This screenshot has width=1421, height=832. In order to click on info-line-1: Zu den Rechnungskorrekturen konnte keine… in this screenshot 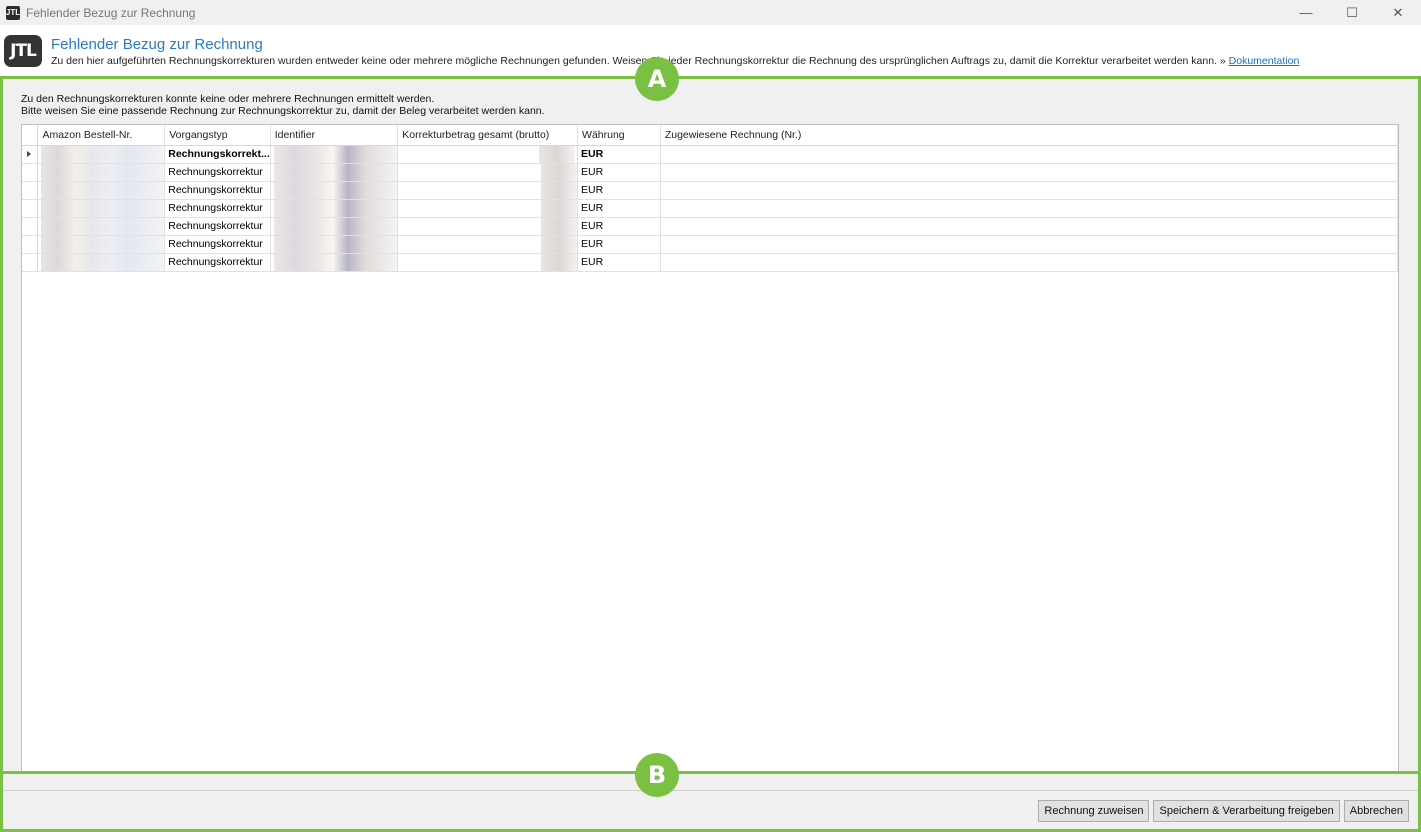, I will do `click(228, 99)`.